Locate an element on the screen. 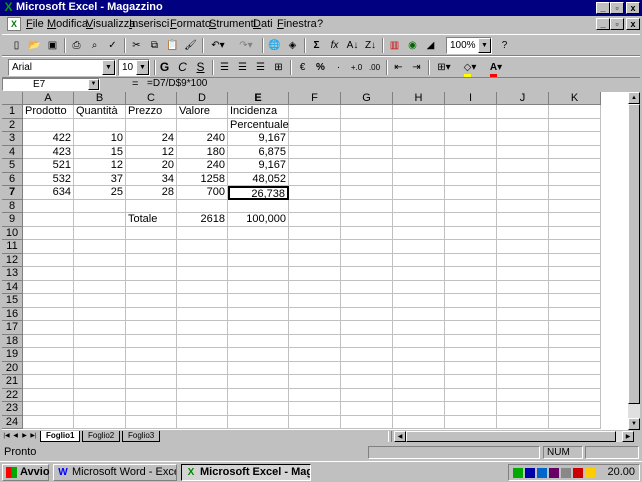  copy-icon: ⧉ is located at coordinates (154, 45).